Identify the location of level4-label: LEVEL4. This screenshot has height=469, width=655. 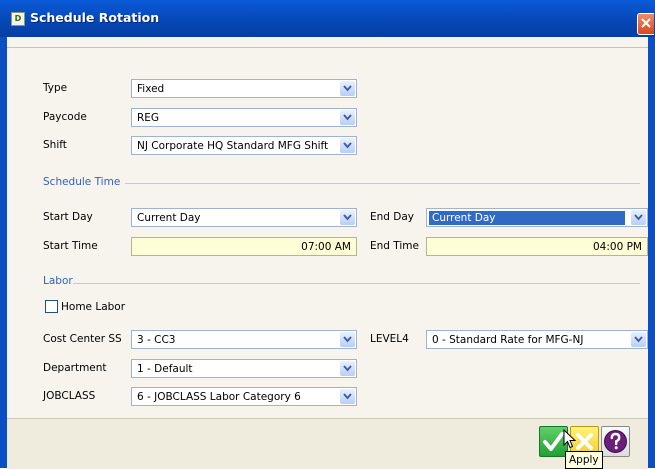
(389, 339).